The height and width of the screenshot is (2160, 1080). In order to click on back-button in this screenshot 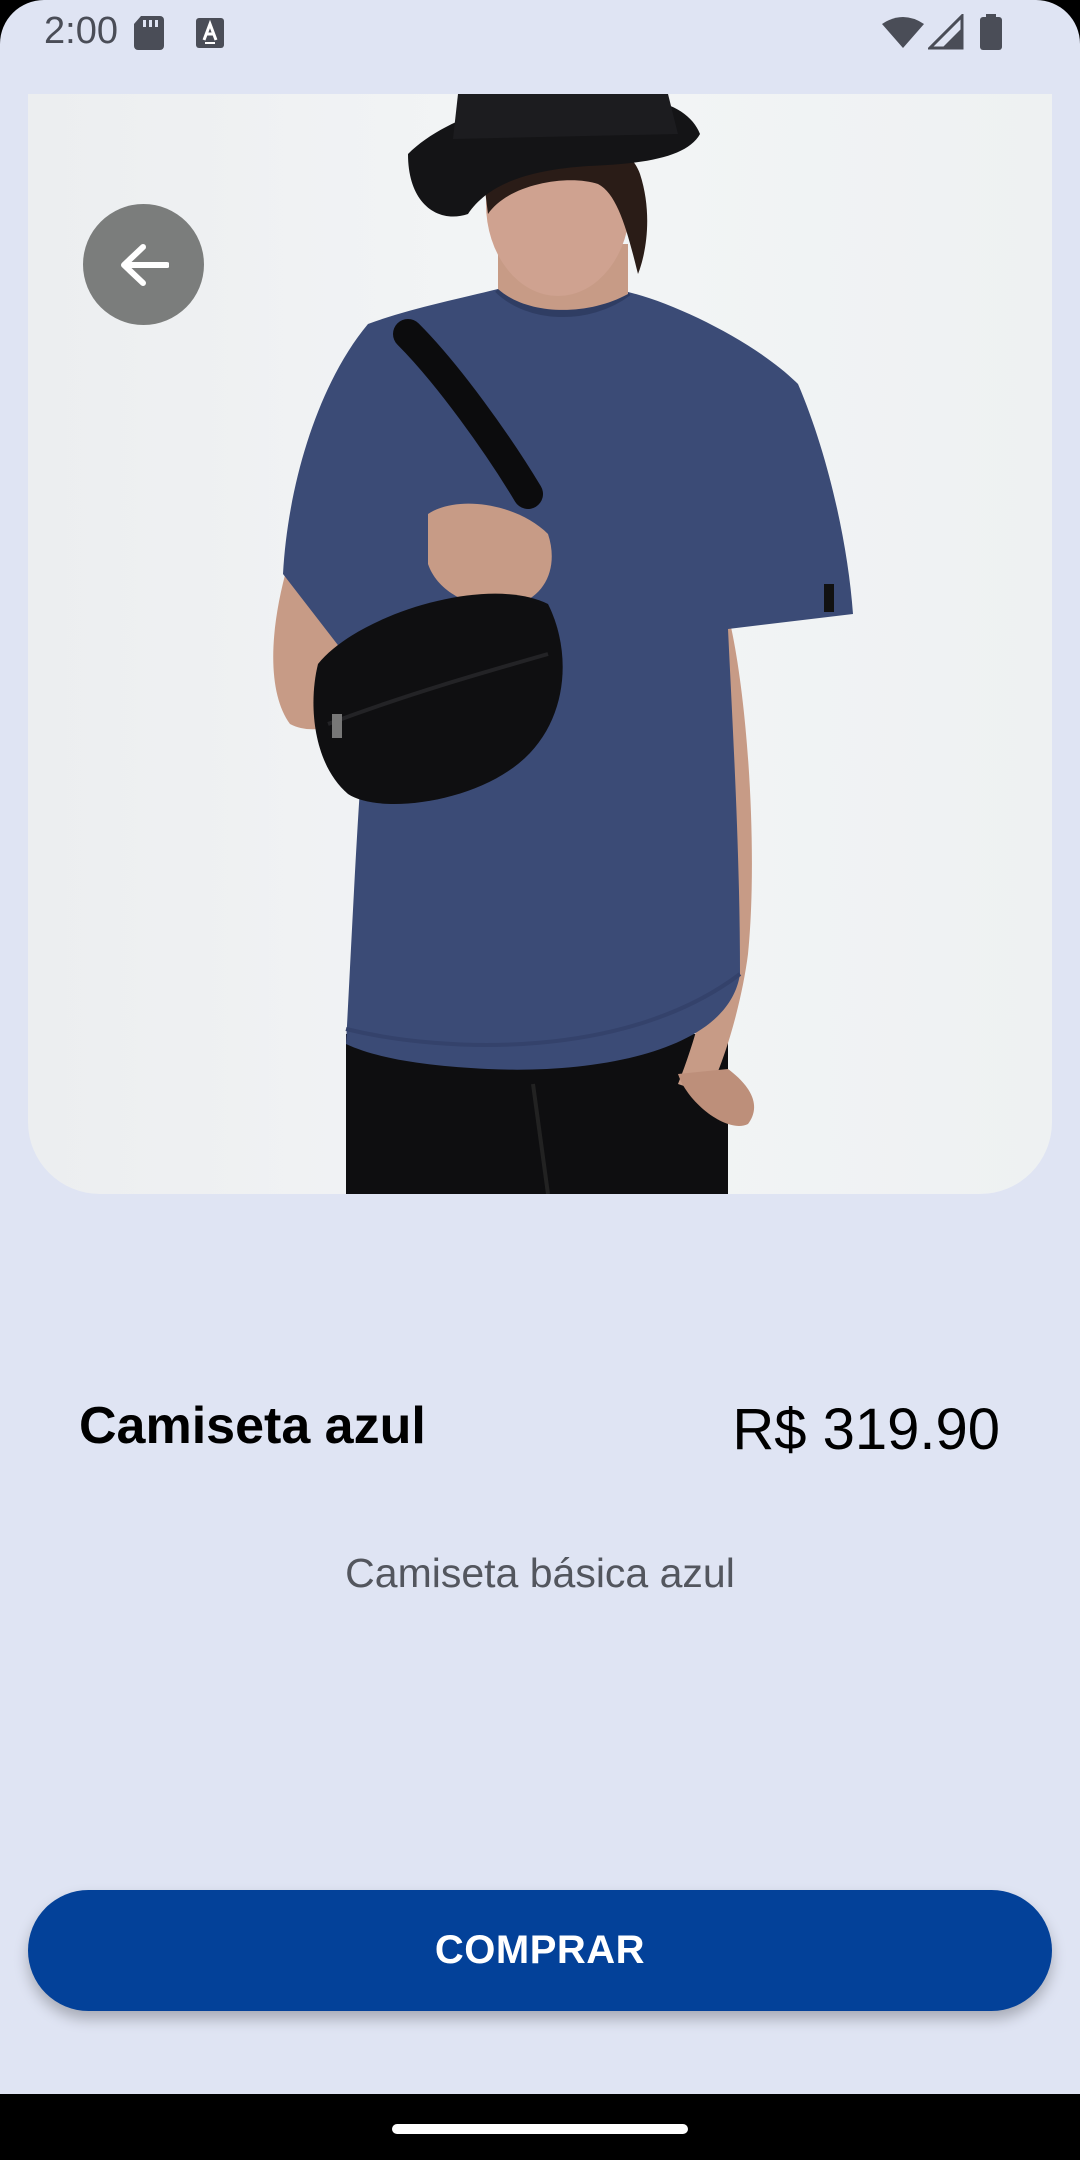, I will do `click(143, 264)`.